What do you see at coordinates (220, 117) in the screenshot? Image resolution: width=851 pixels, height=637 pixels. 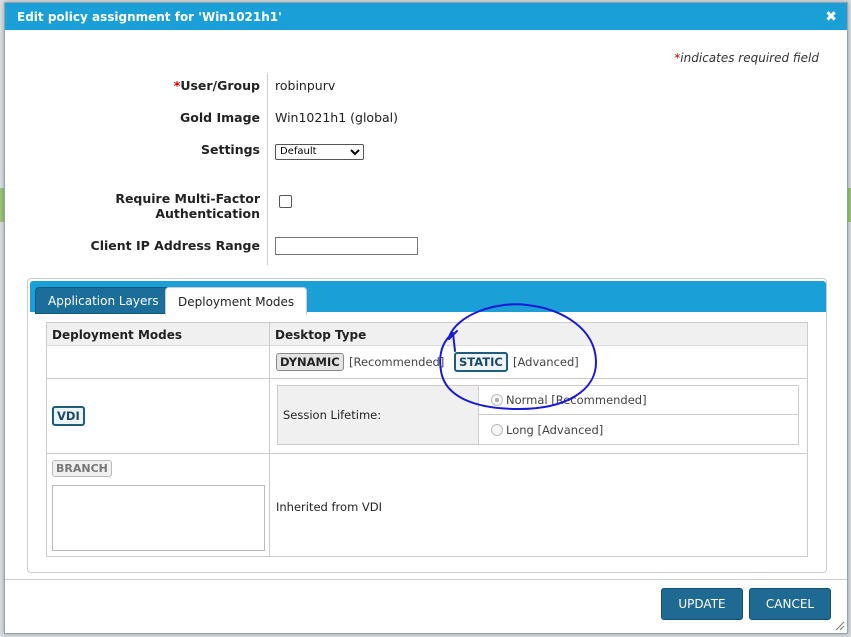 I see `gold-image-label: Gold Image` at bounding box center [220, 117].